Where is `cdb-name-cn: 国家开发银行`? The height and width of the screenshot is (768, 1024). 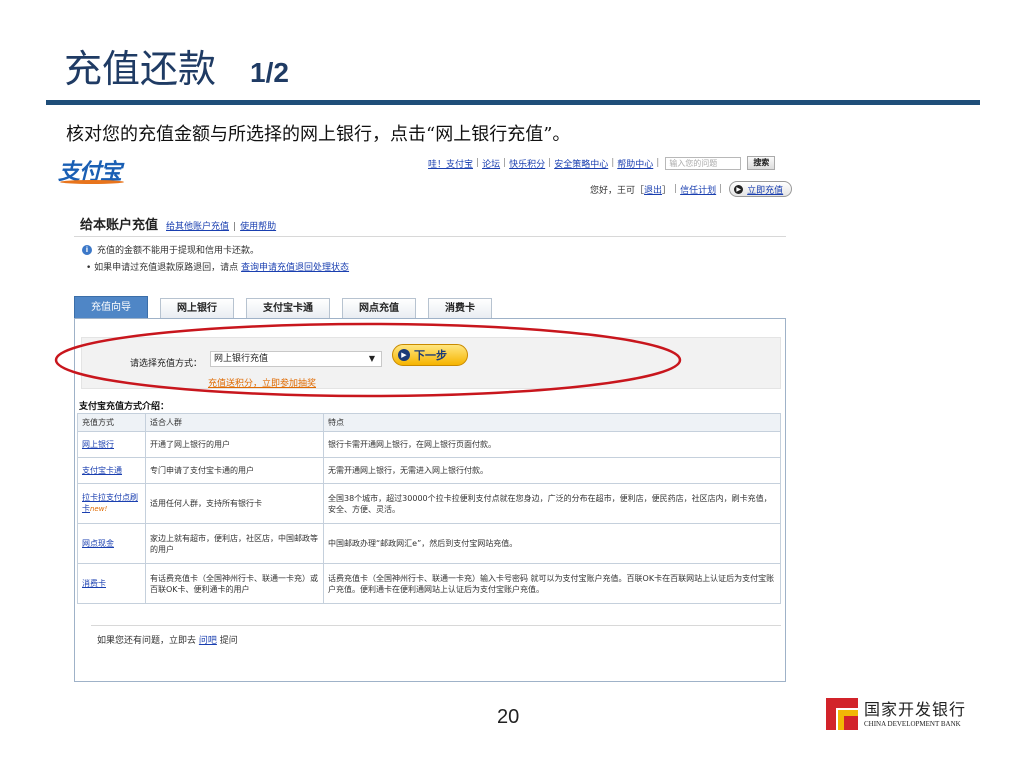 cdb-name-cn: 国家开发银行 is located at coordinates (915, 709).